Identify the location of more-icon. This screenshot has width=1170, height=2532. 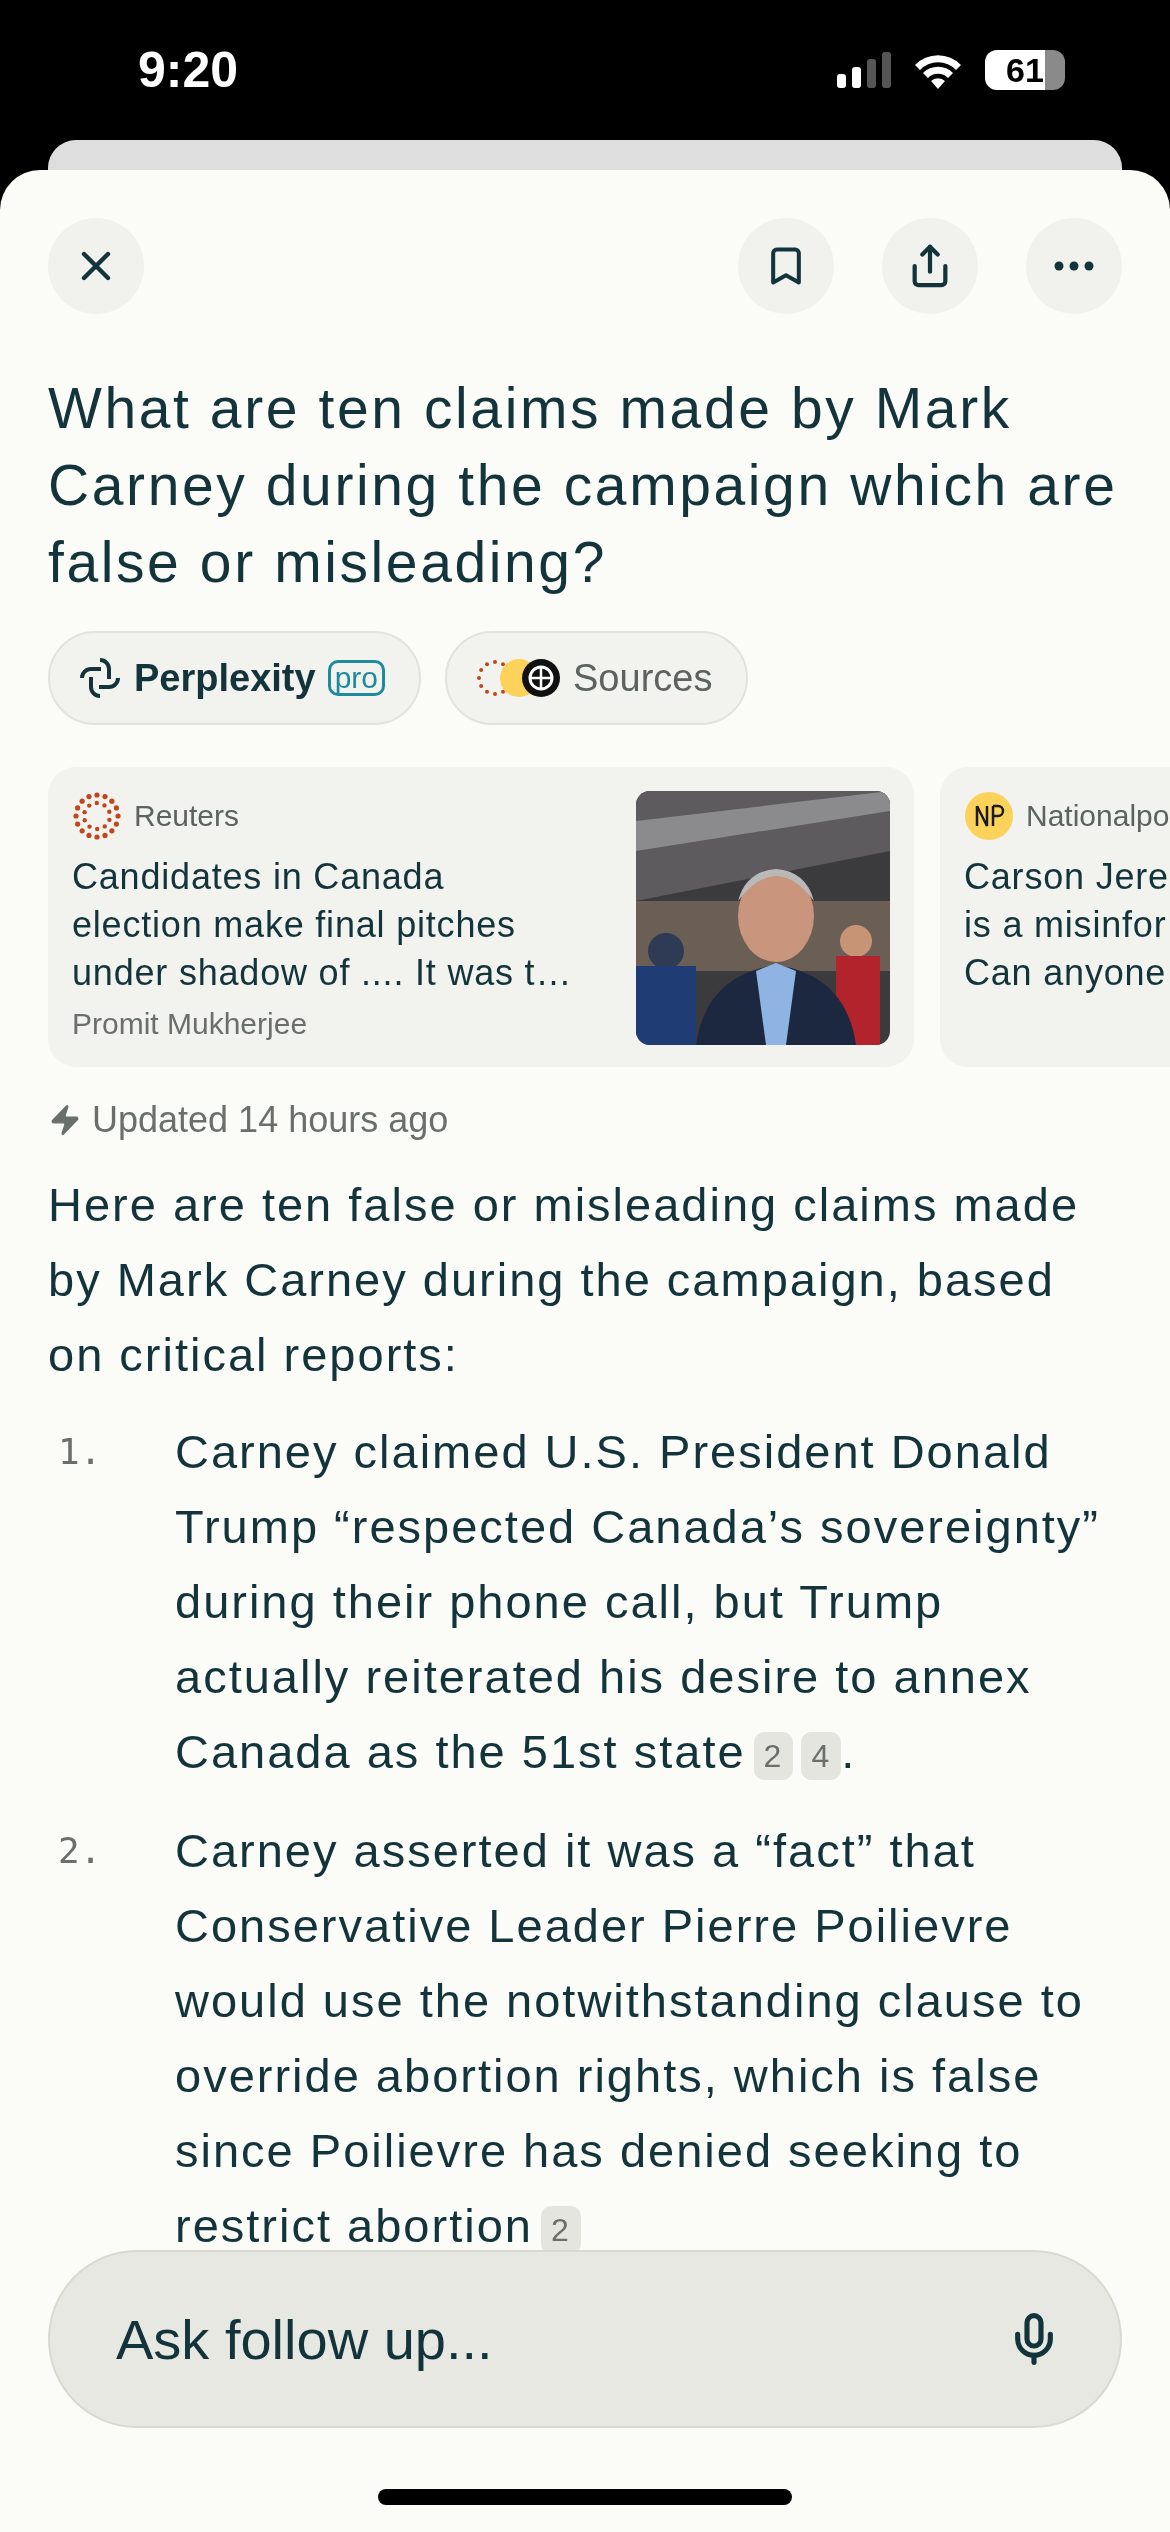
(1074, 266).